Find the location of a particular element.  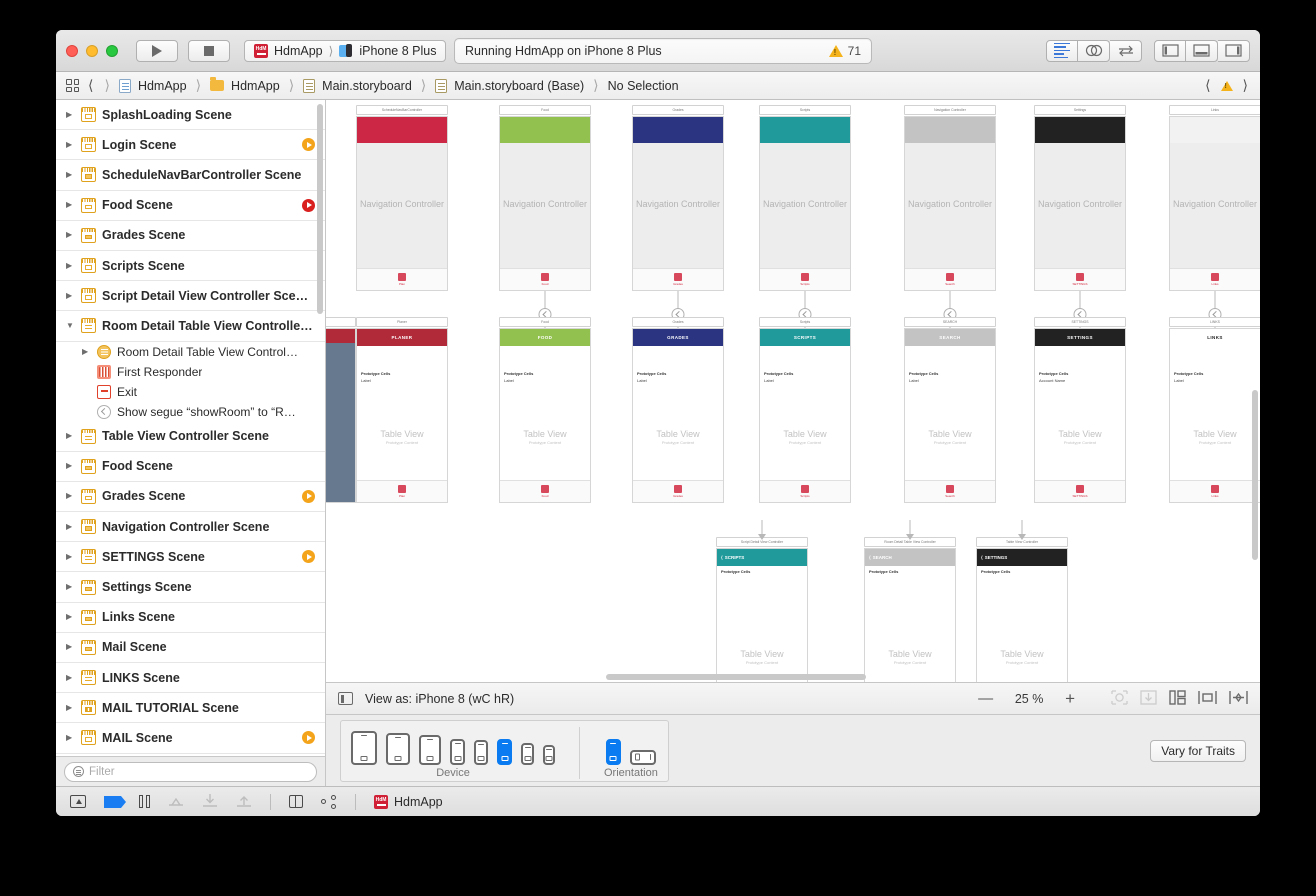

navigator-row: ▶ SplashLoading Scene is located at coordinates (190, 115).